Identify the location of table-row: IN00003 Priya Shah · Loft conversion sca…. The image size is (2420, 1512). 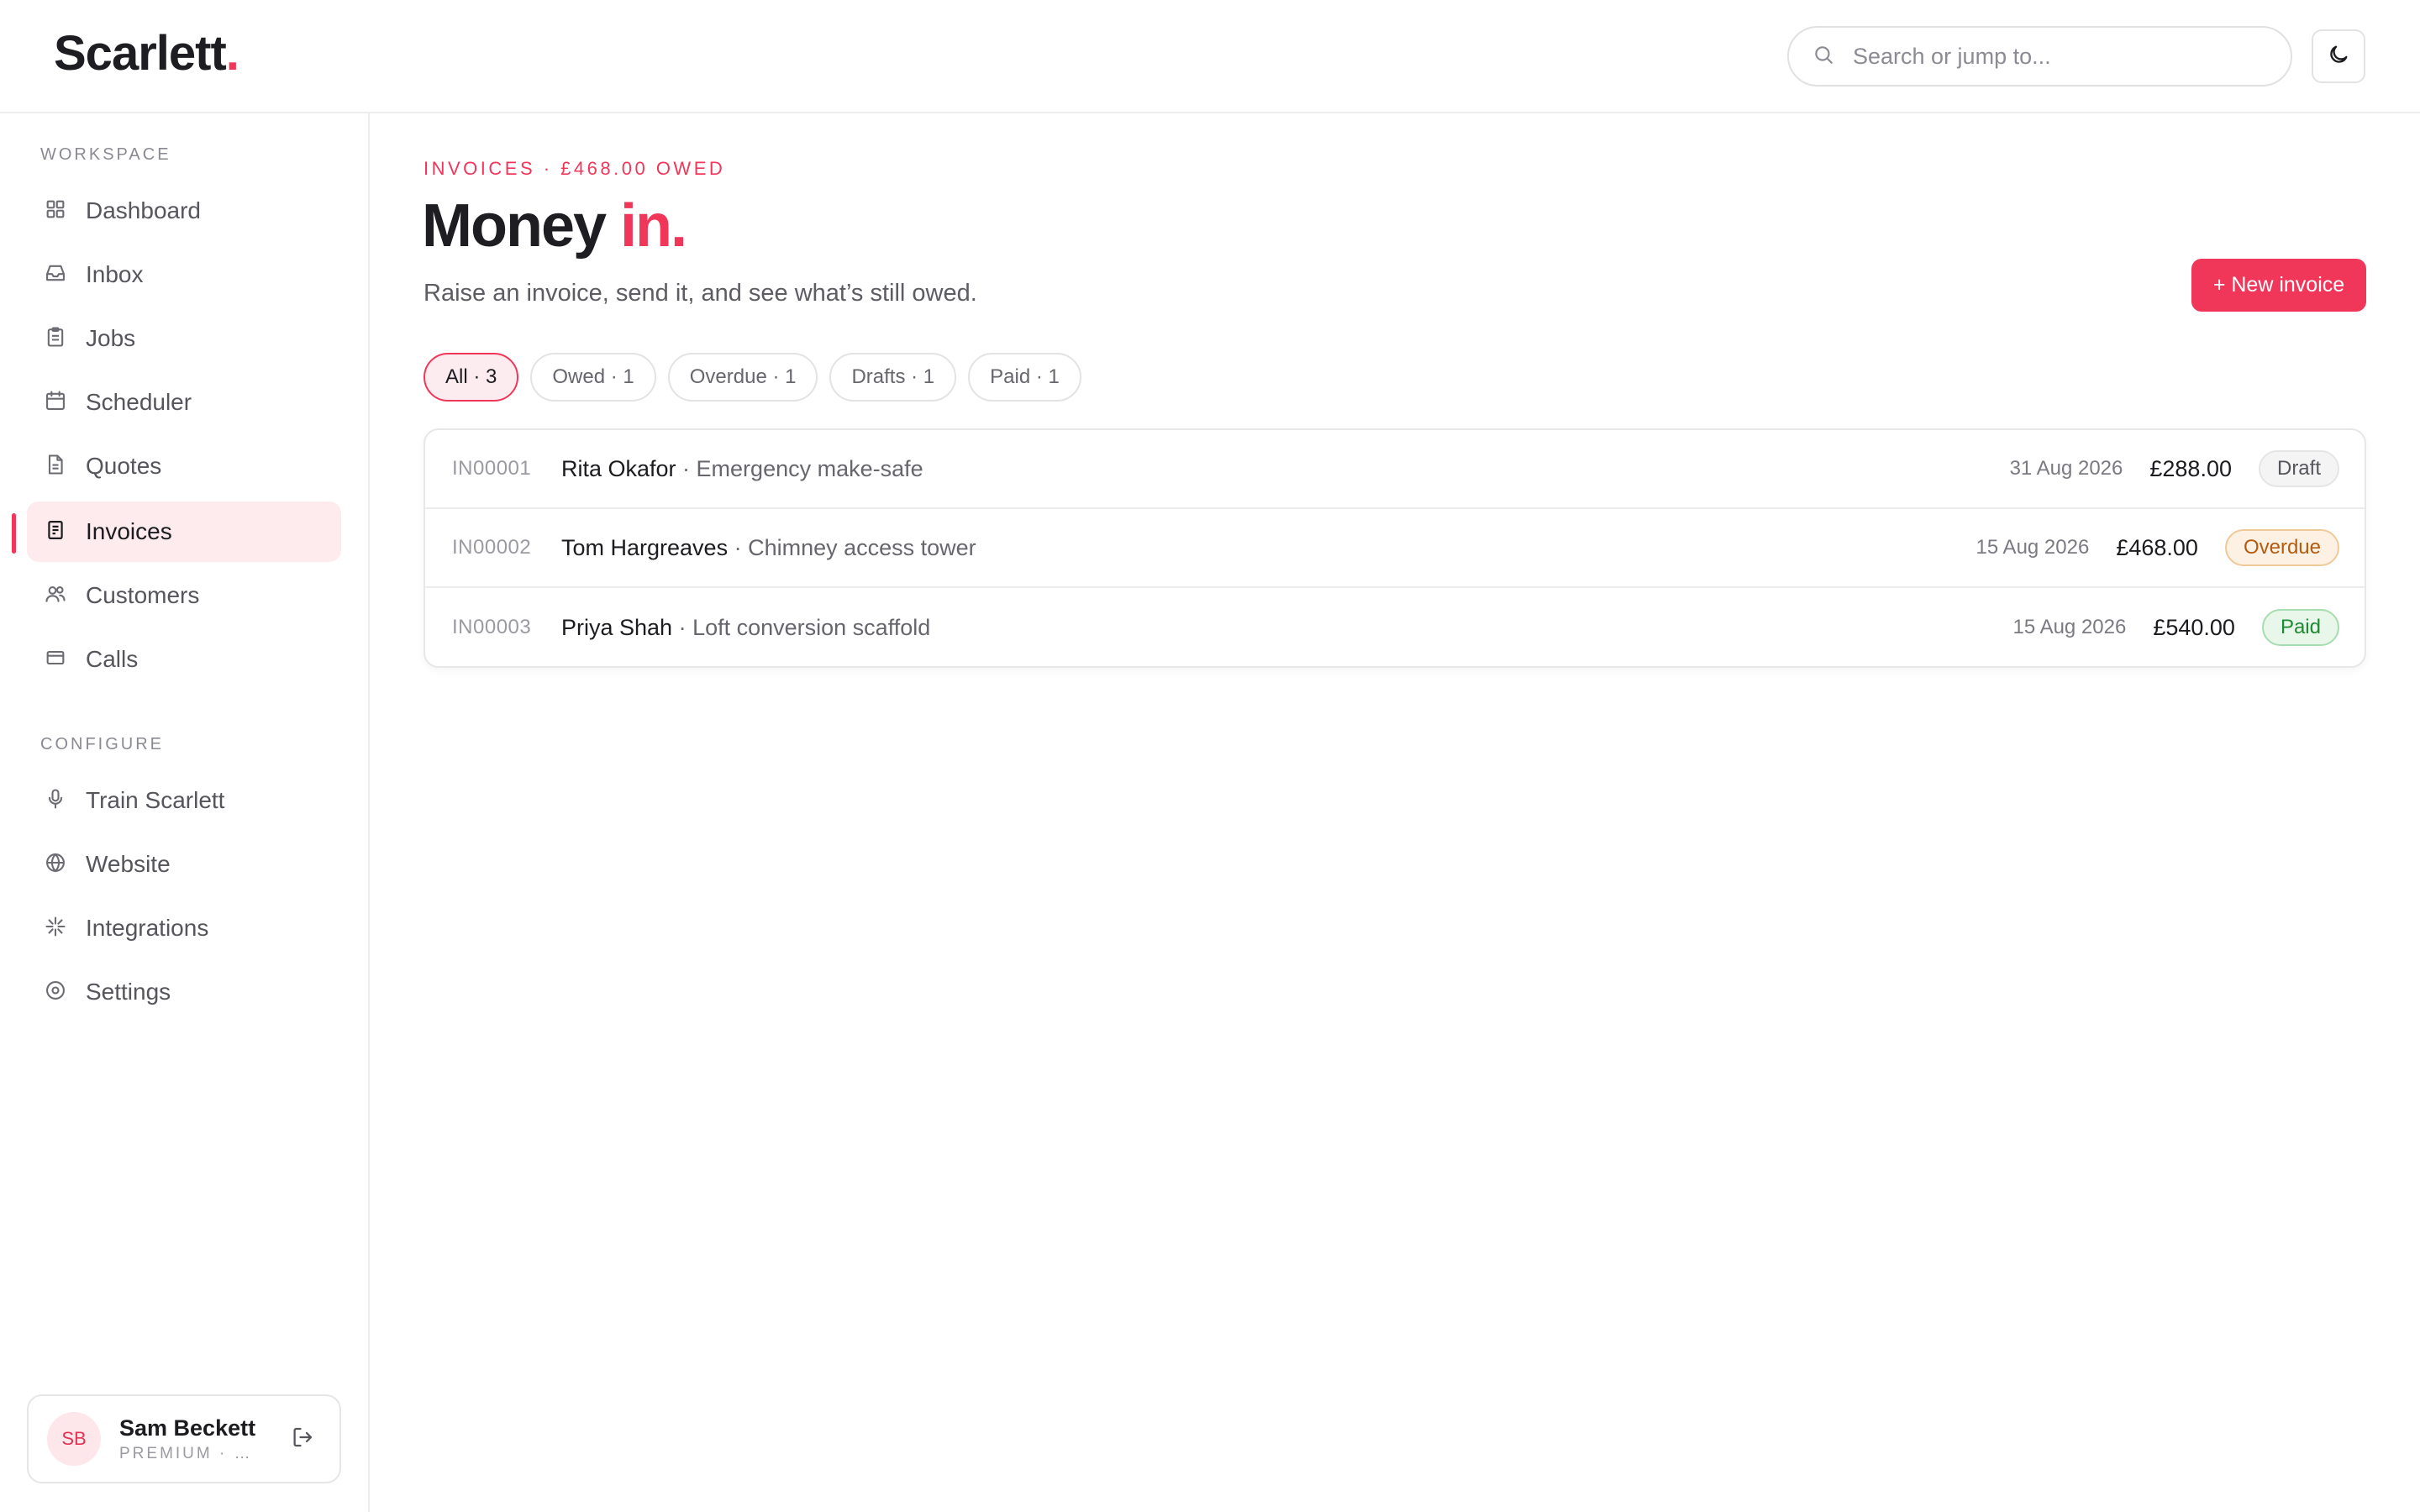
(1395, 627).